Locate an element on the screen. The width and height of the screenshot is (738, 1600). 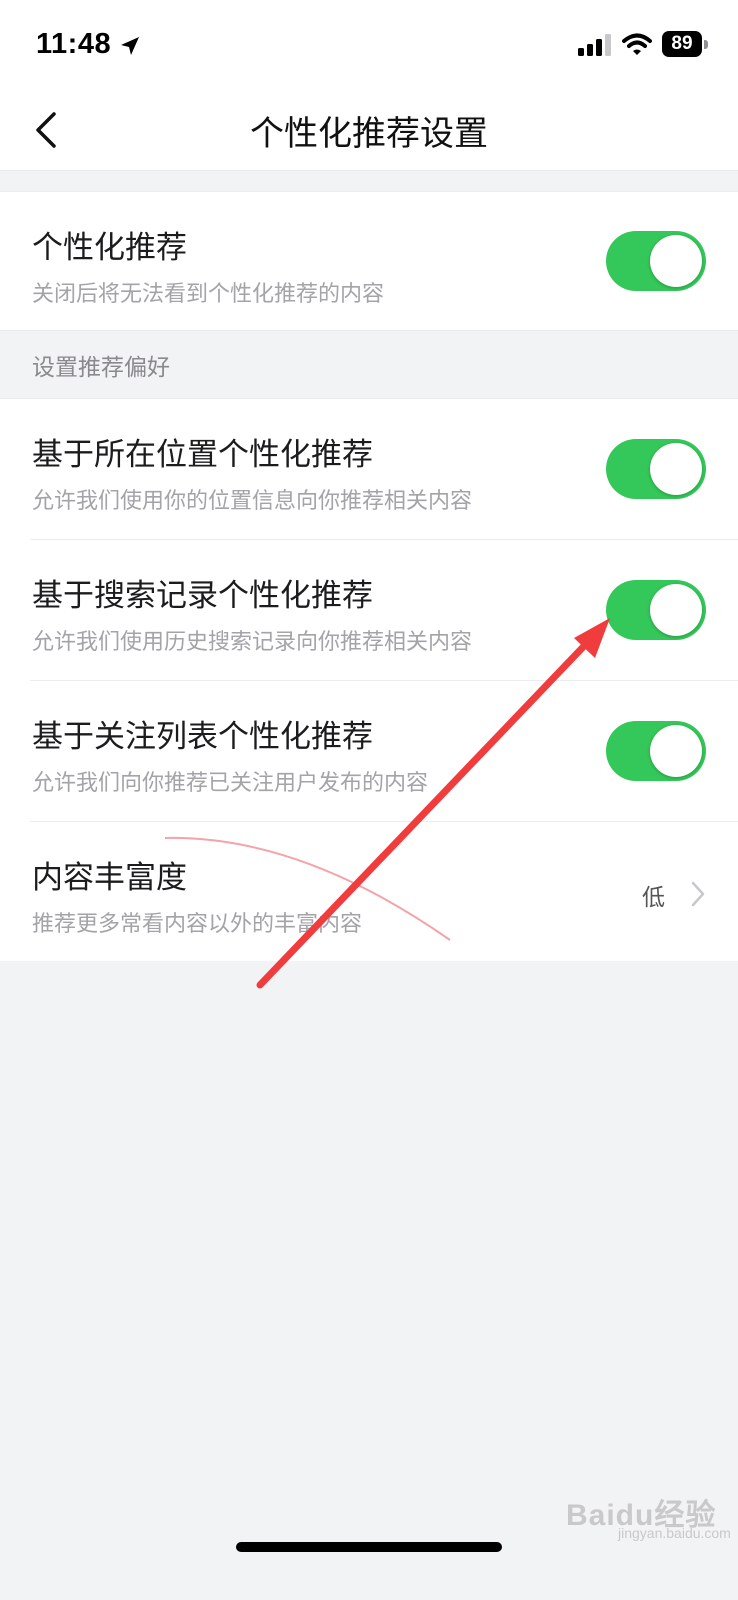
pref-row-following: 基于关注列表个性化推荐 允许我们向你推荐已关注用户发布的内容 is located at coordinates (369, 751).